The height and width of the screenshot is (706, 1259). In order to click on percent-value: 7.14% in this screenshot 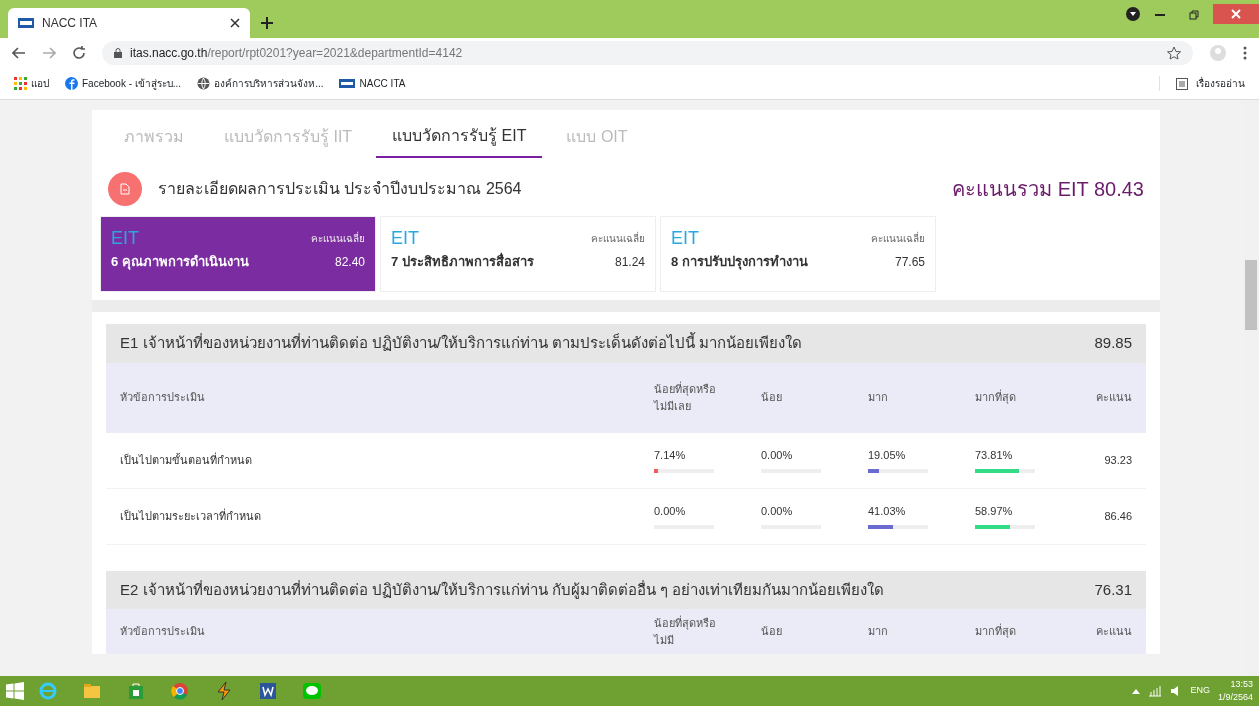, I will do `click(670, 456)`.